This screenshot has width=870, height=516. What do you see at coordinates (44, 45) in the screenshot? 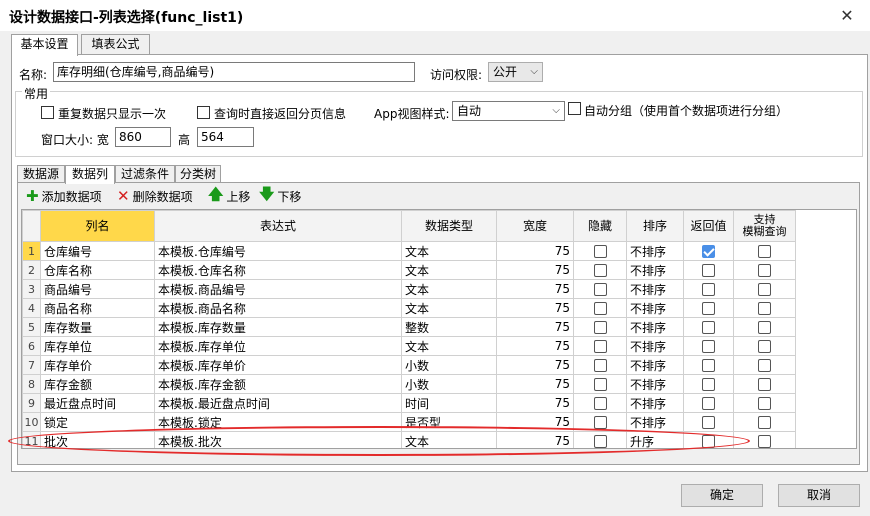
I see `tab-basic-settings: 基本设置` at bounding box center [44, 45].